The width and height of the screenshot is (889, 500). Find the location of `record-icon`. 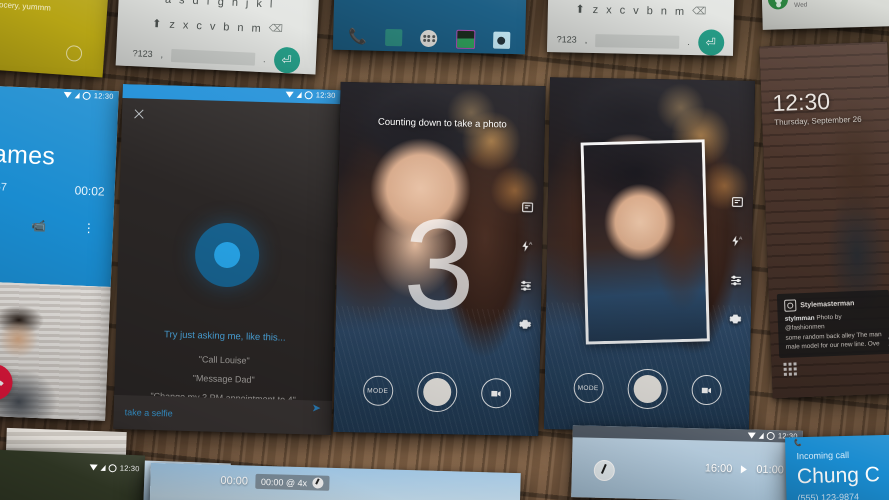

record-icon is located at coordinates (74, 53).